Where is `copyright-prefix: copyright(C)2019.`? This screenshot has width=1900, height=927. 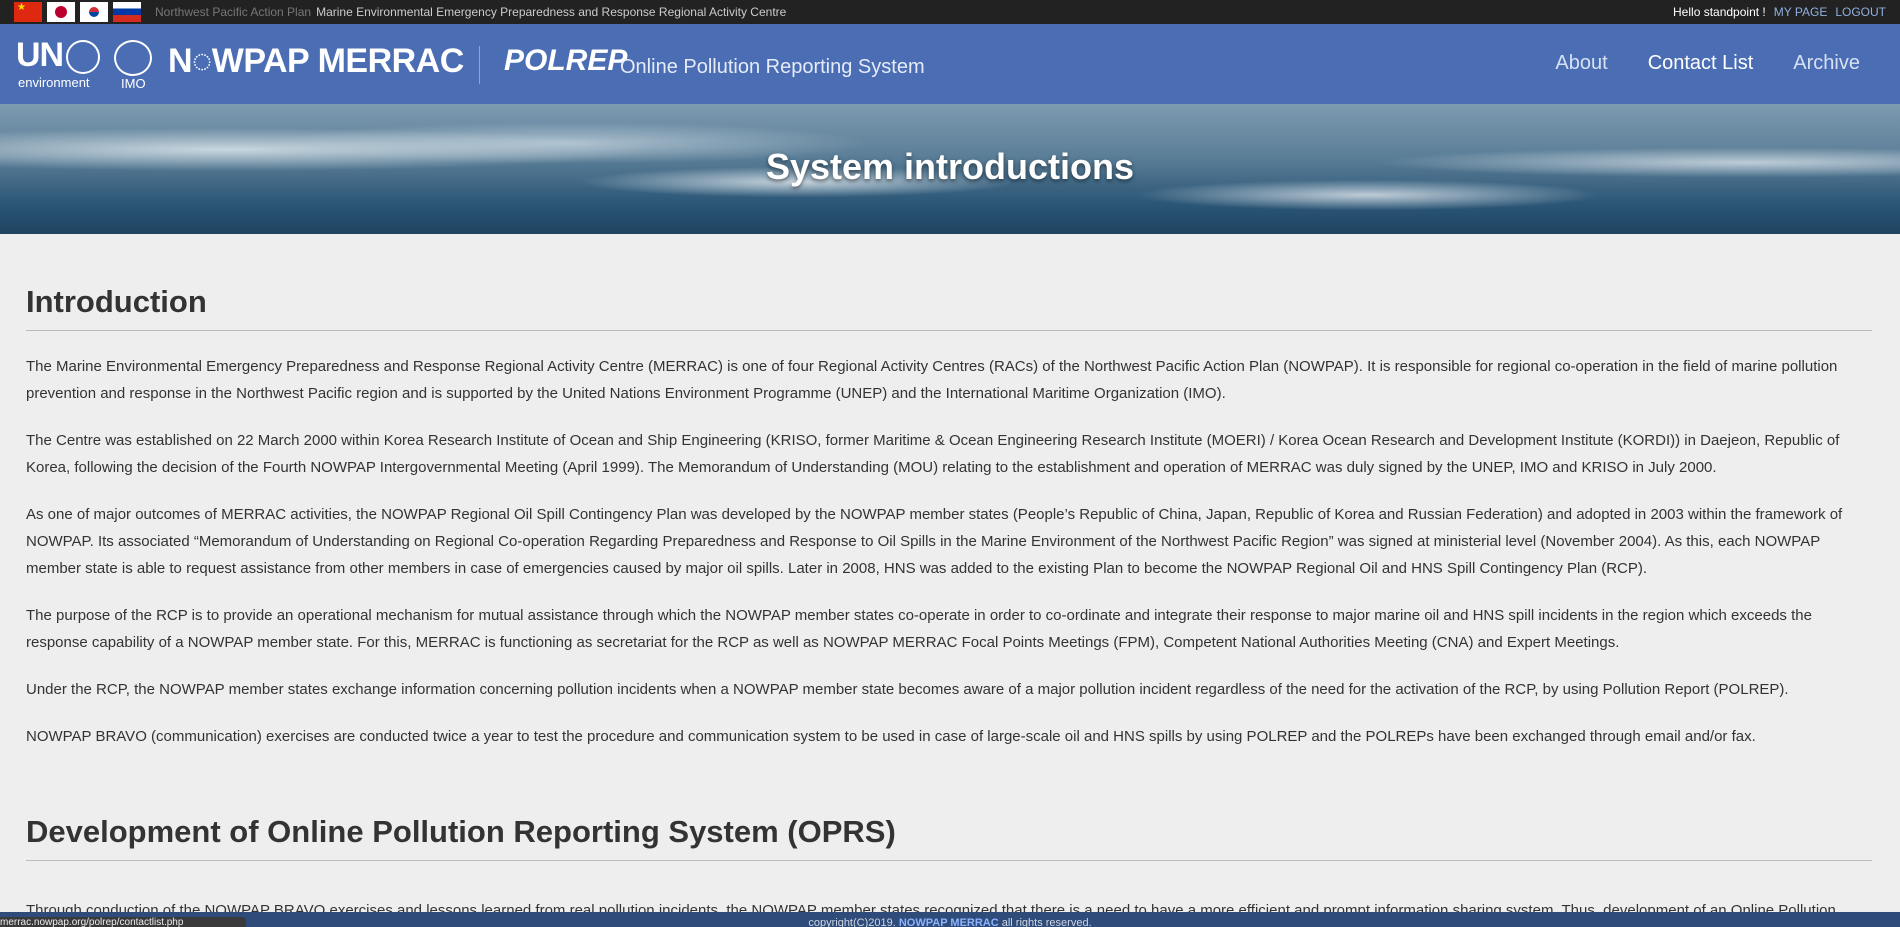 copyright-prefix: copyright(C)2019. is located at coordinates (852, 922).